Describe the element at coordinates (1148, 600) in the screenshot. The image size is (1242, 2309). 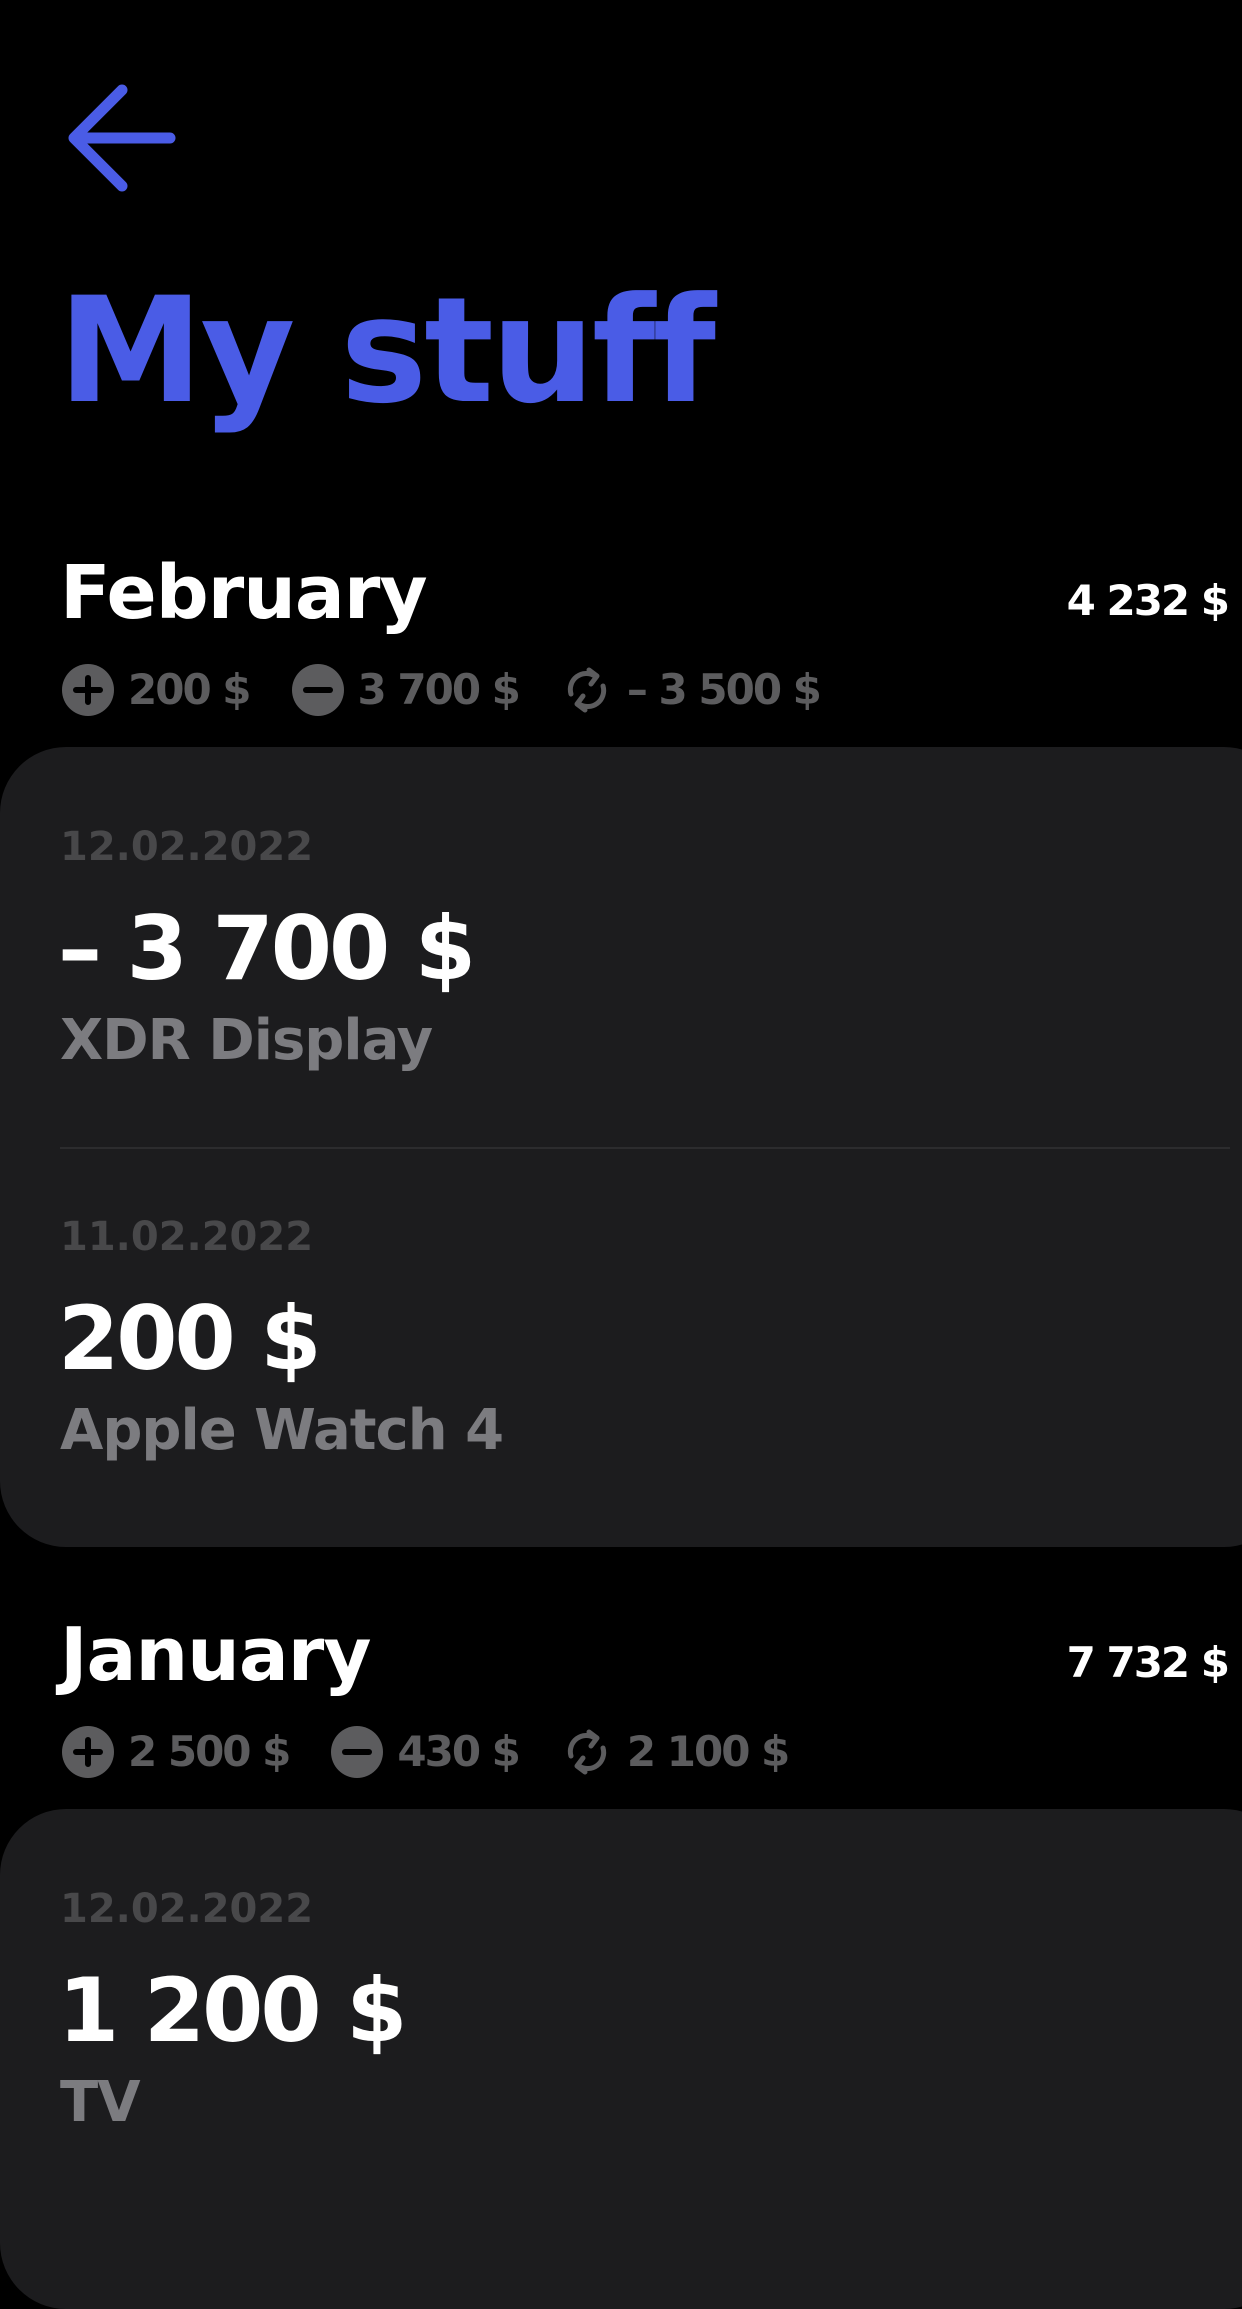
I see `month-total: 4 232 $` at that location.